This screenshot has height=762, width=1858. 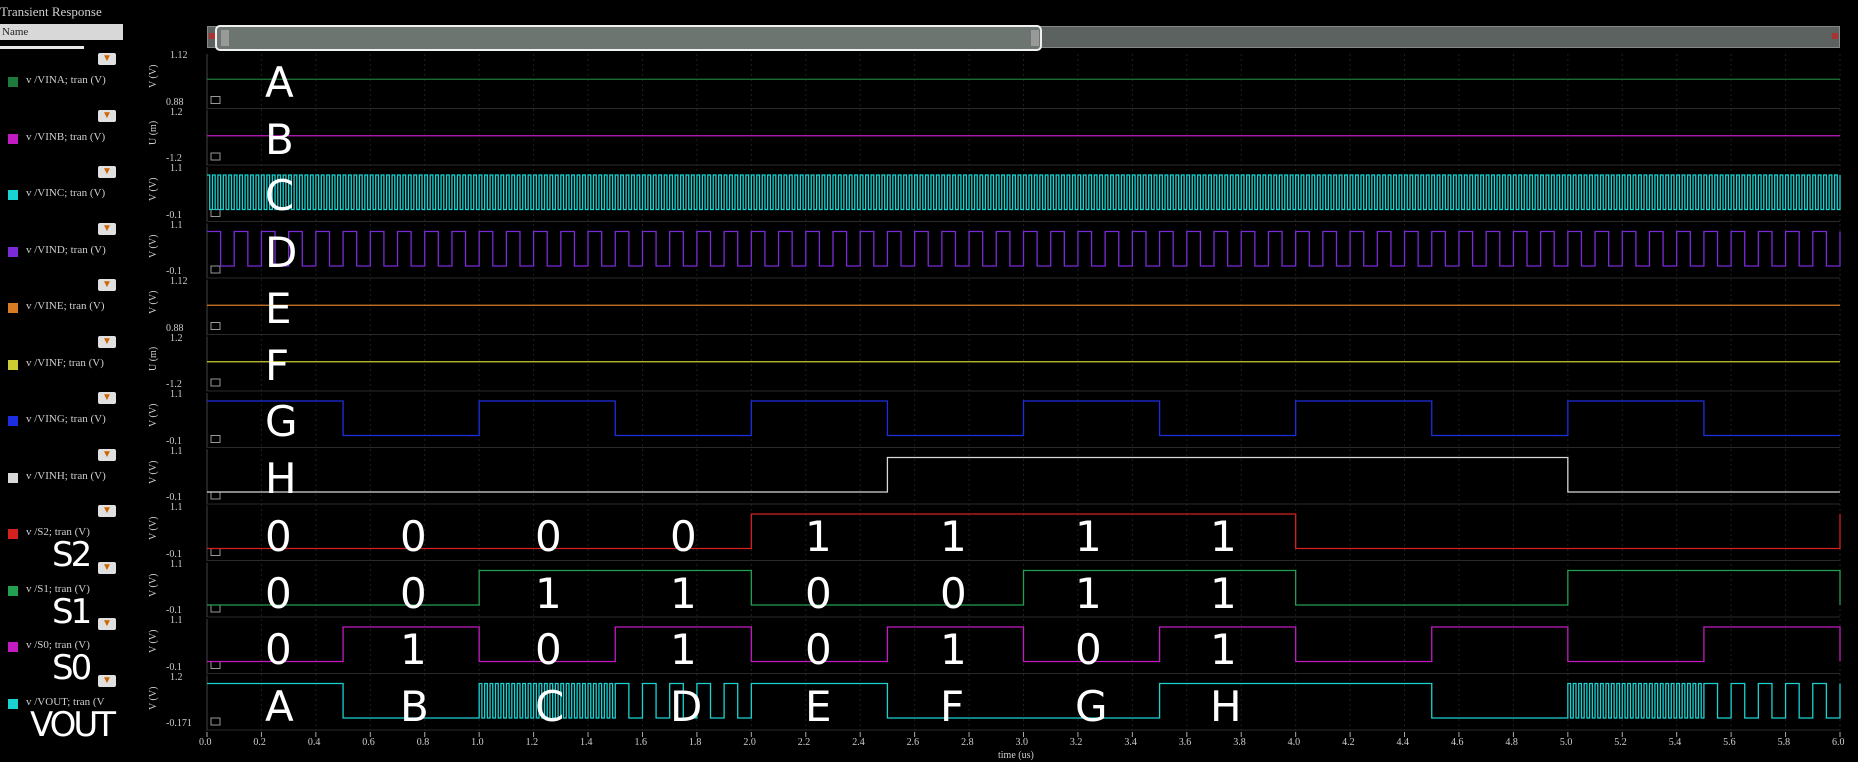 What do you see at coordinates (1185, 742) in the screenshot?
I see `x-tick-label: 3.6` at bounding box center [1185, 742].